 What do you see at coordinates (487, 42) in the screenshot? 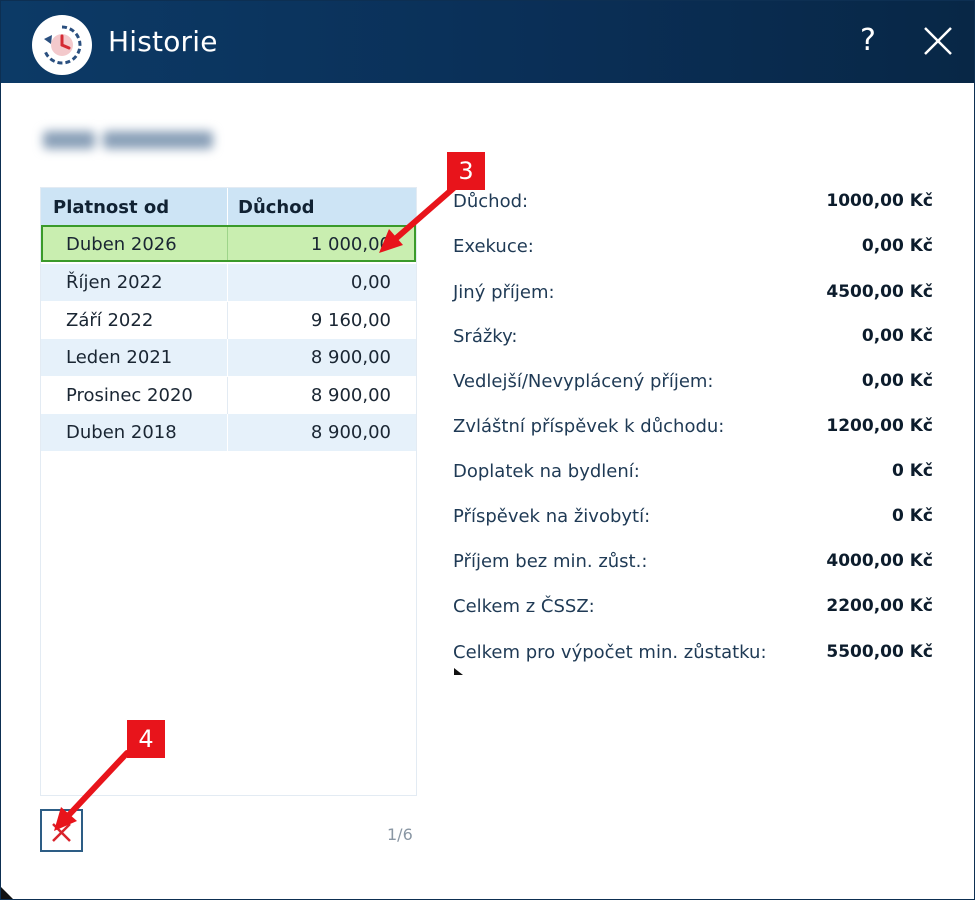
I see `title-bar: Historie ?` at bounding box center [487, 42].